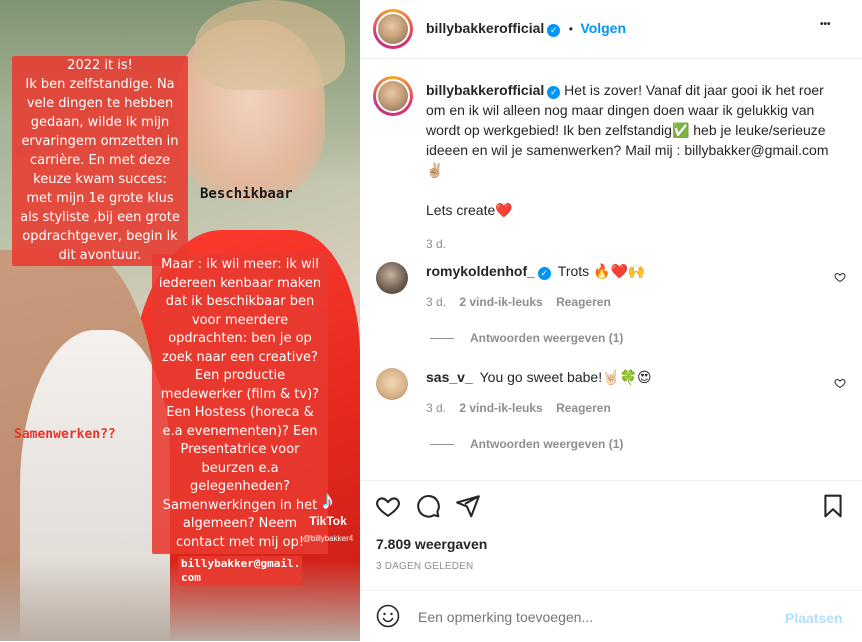  I want to click on check-emoji: ✅, so click(680, 130).